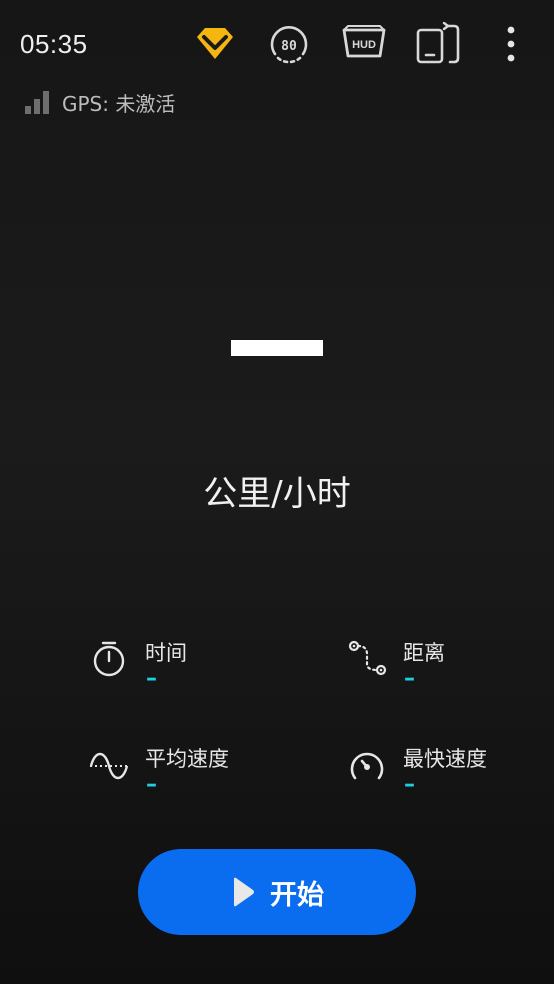 This screenshot has width=554, height=984. I want to click on hud-mode-button: HUD, so click(364, 44).